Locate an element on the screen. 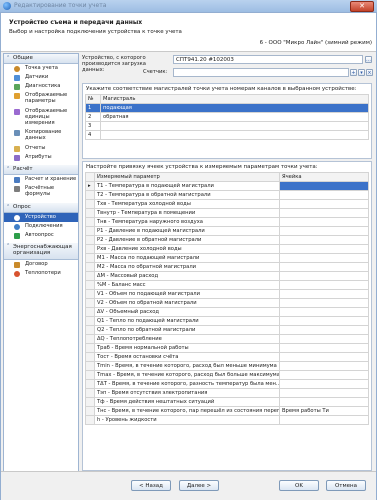 The image size is (377, 500). table-row: V2 - Объем по обратной магистрали is located at coordinates (227, 303).